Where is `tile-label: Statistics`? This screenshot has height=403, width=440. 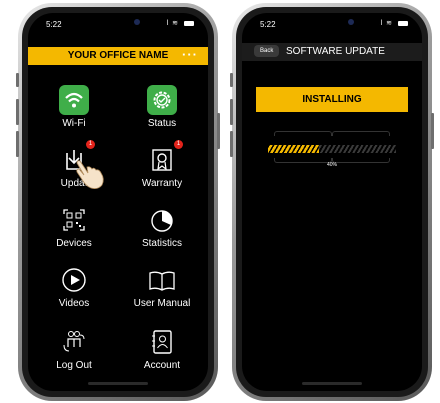 tile-label: Statistics is located at coordinates (161, 243).